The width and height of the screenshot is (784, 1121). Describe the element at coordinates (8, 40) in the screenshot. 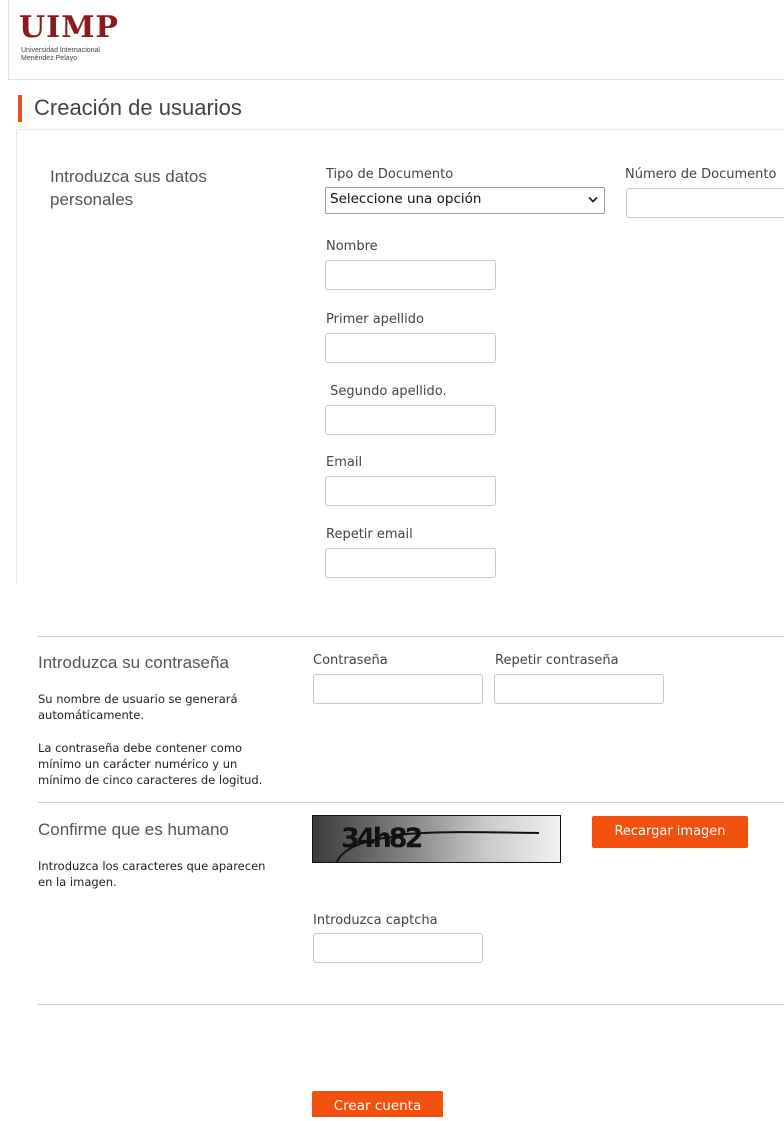

I see `header-left-border` at that location.